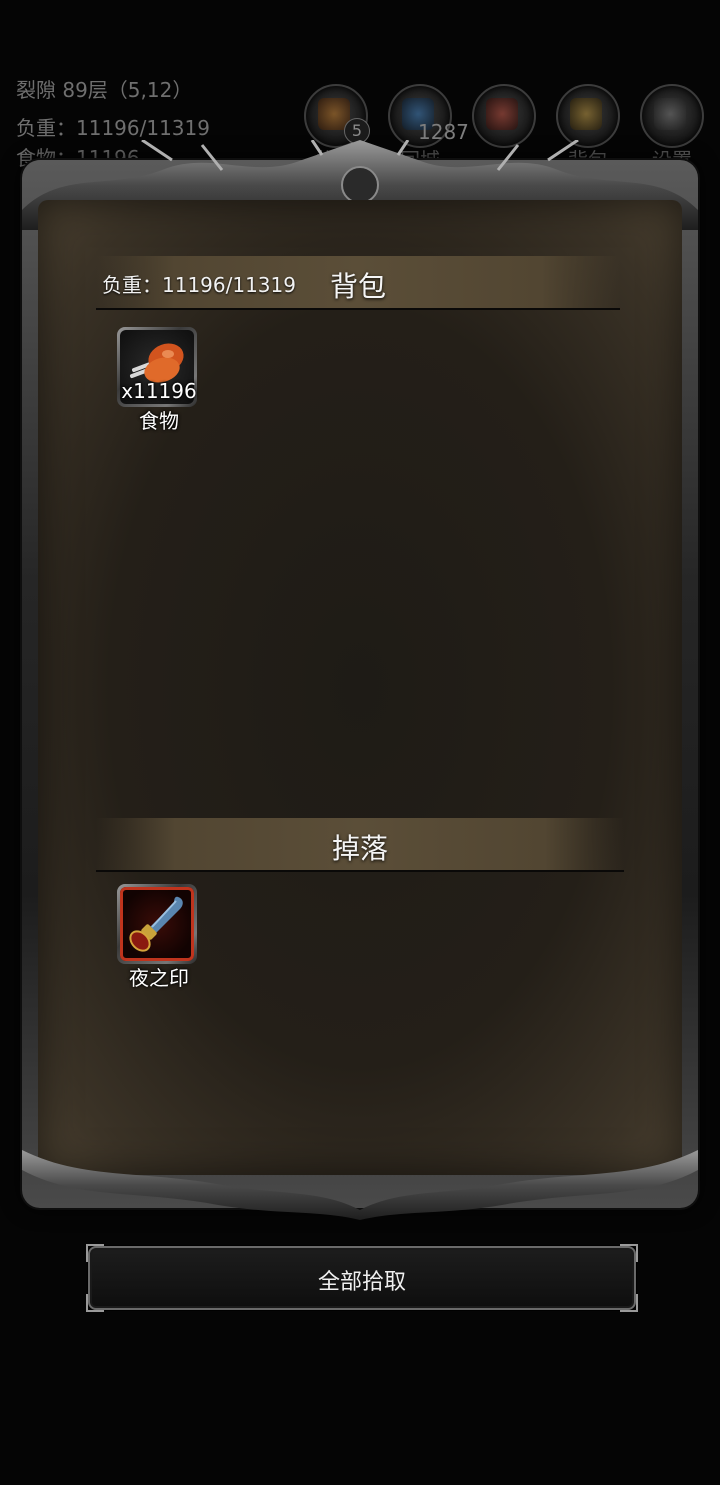  What do you see at coordinates (159, 391) in the screenshot?
I see `item-quantity: x11196` at bounding box center [159, 391].